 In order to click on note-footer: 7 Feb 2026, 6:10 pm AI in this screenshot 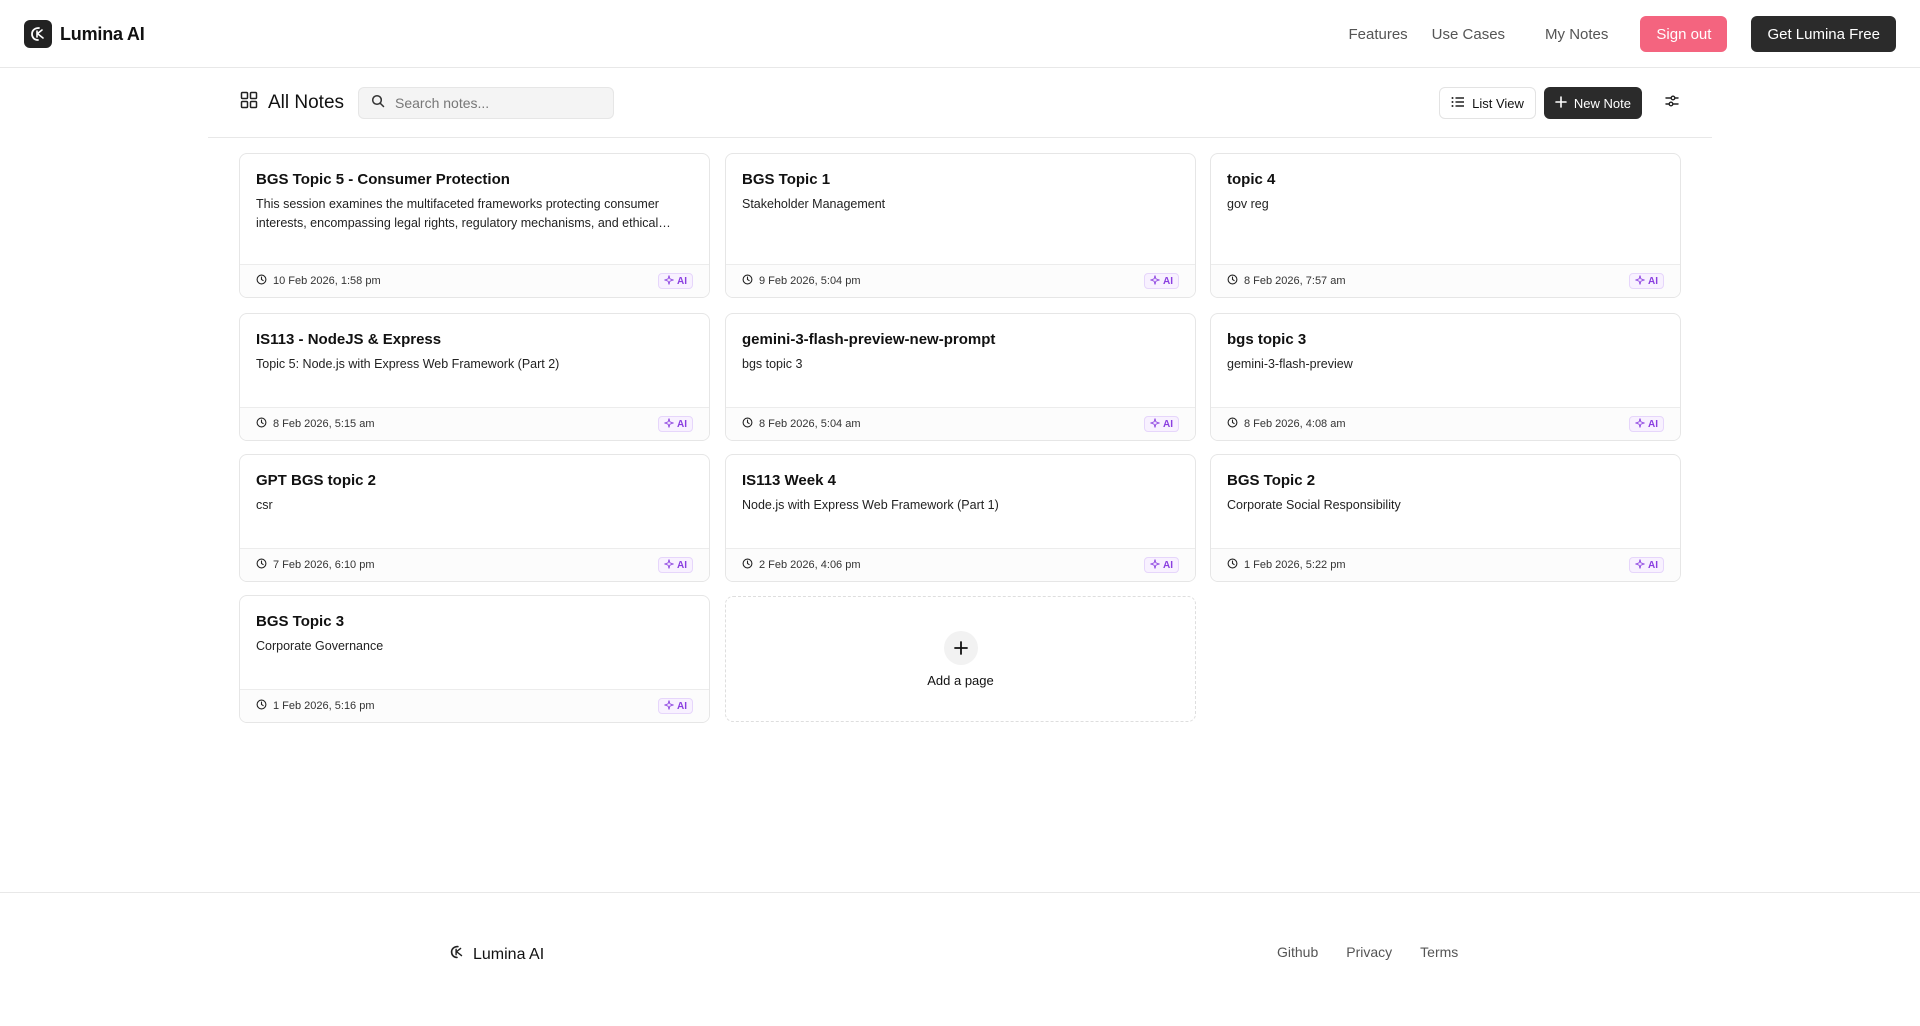, I will do `click(474, 564)`.